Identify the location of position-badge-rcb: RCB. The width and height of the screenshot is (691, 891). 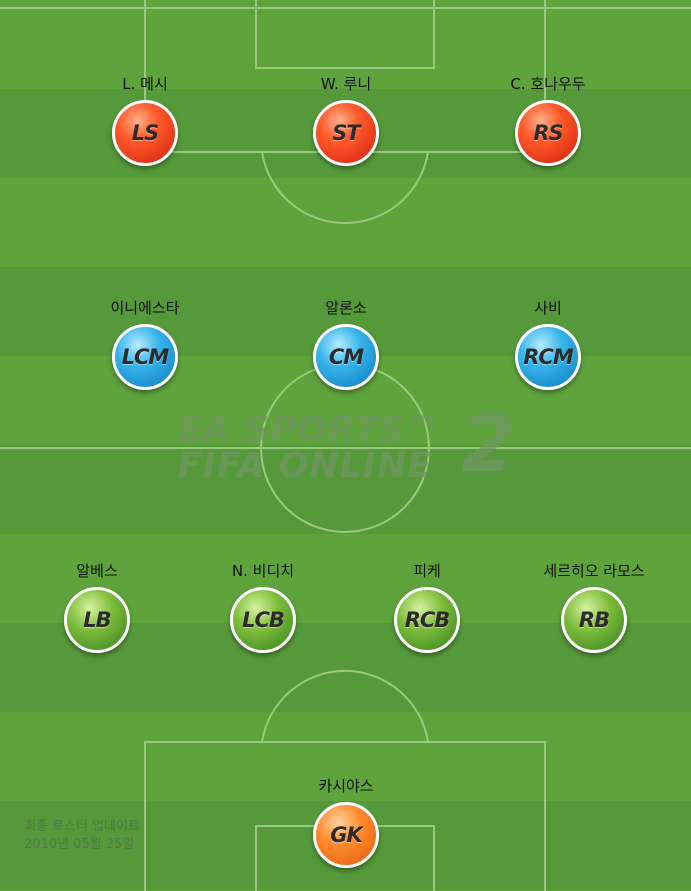
(427, 620).